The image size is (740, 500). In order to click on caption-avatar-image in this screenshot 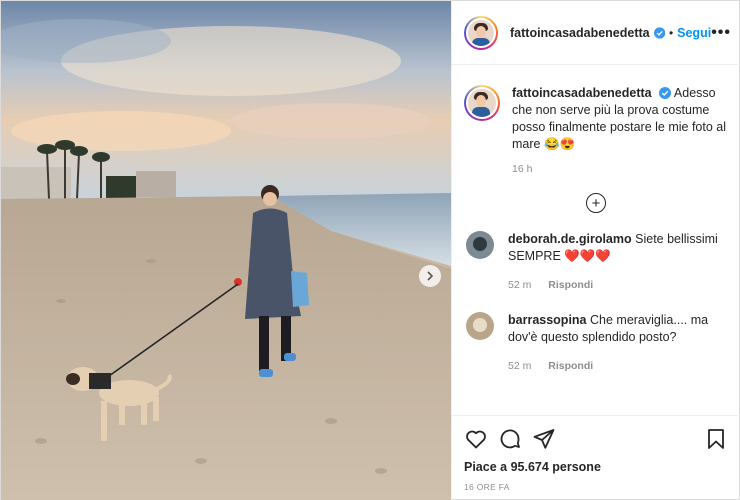, I will do `click(482, 103)`.